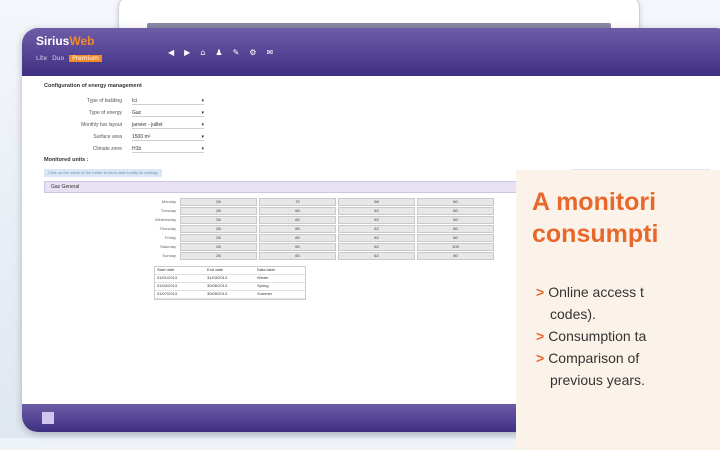 This screenshot has width=720, height=450. Describe the element at coordinates (594, 202) in the screenshot. I see `promo-title-line1: A monitori` at that location.